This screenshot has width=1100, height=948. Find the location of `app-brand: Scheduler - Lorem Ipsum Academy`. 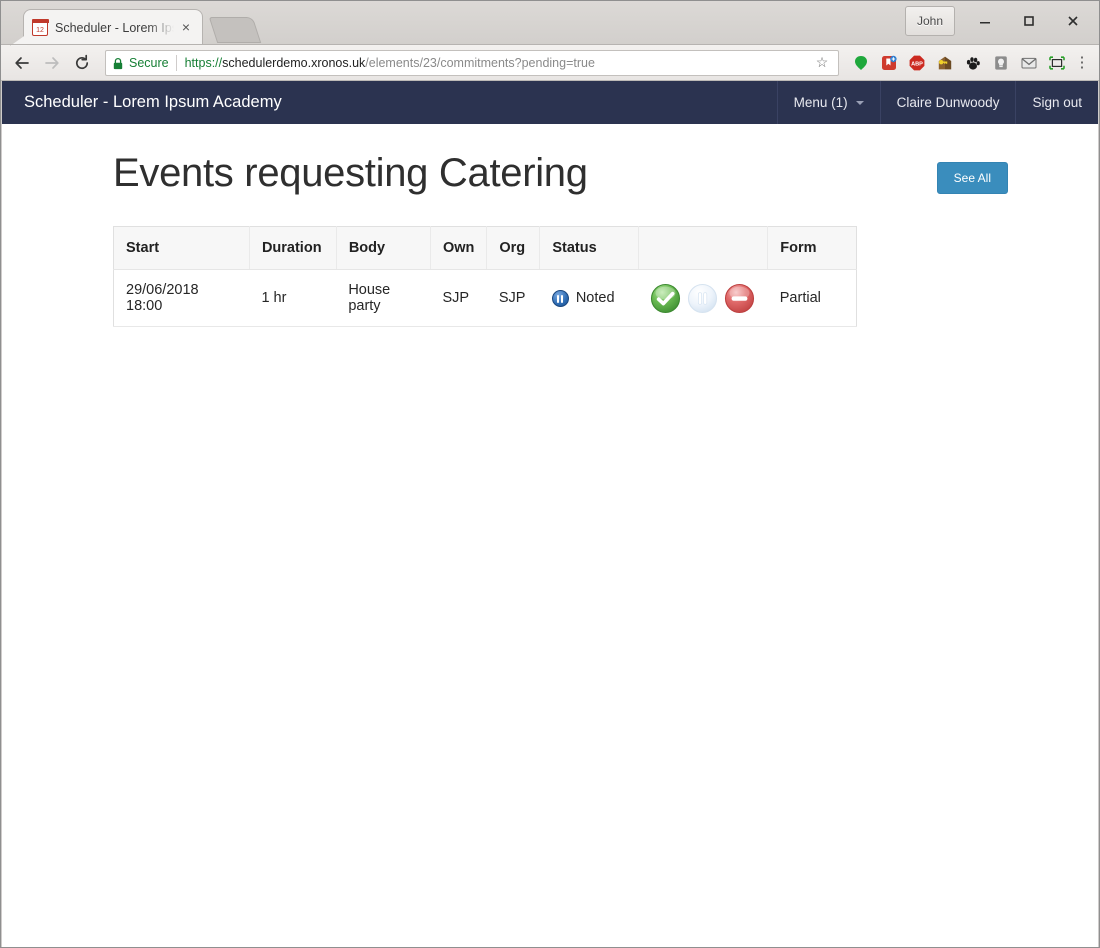

app-brand: Scheduler - Lorem Ipsum Academy is located at coordinates (389, 102).